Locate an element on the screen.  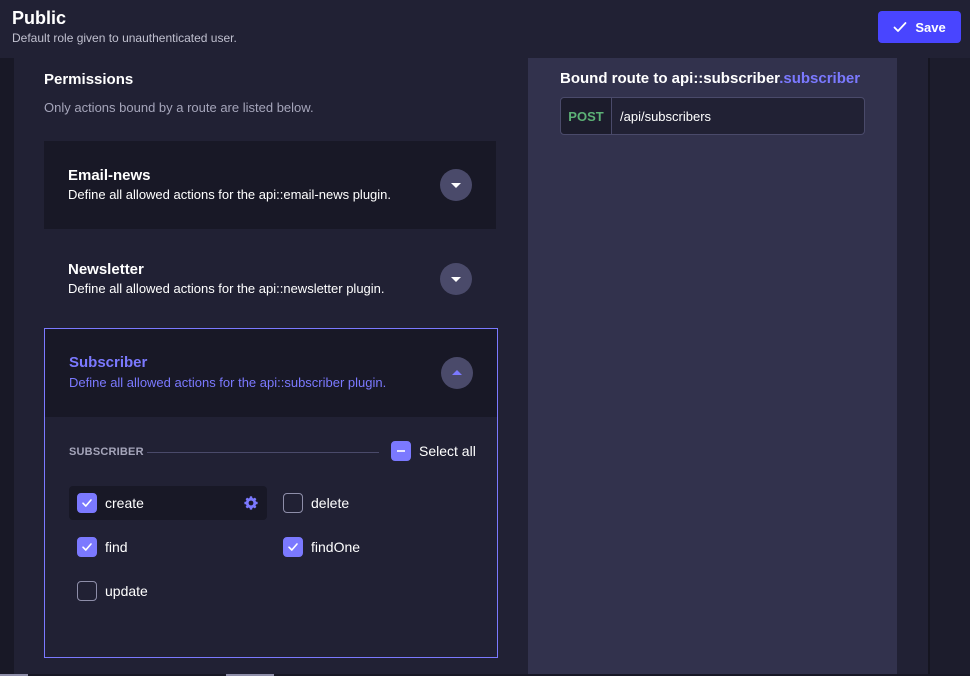
select-all-checkbox: Select all is located at coordinates (433, 451).